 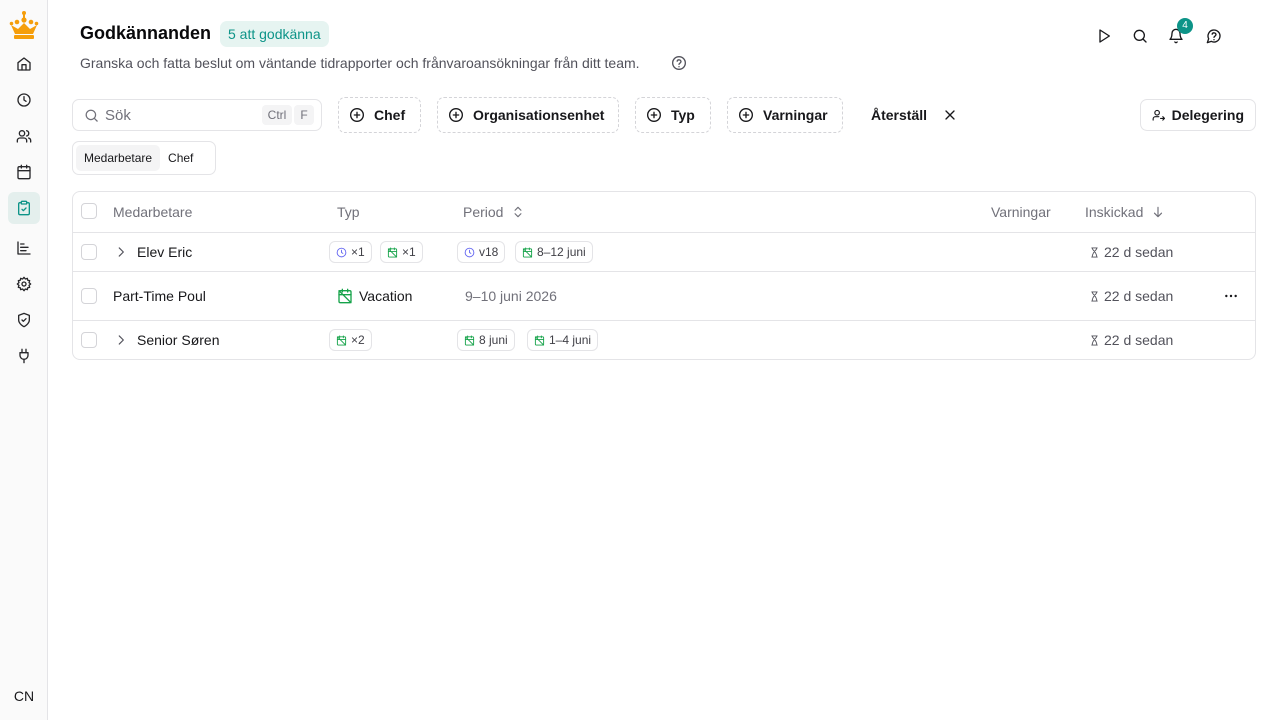 I want to click on search-field: Ctrl F, so click(x=197, y=115).